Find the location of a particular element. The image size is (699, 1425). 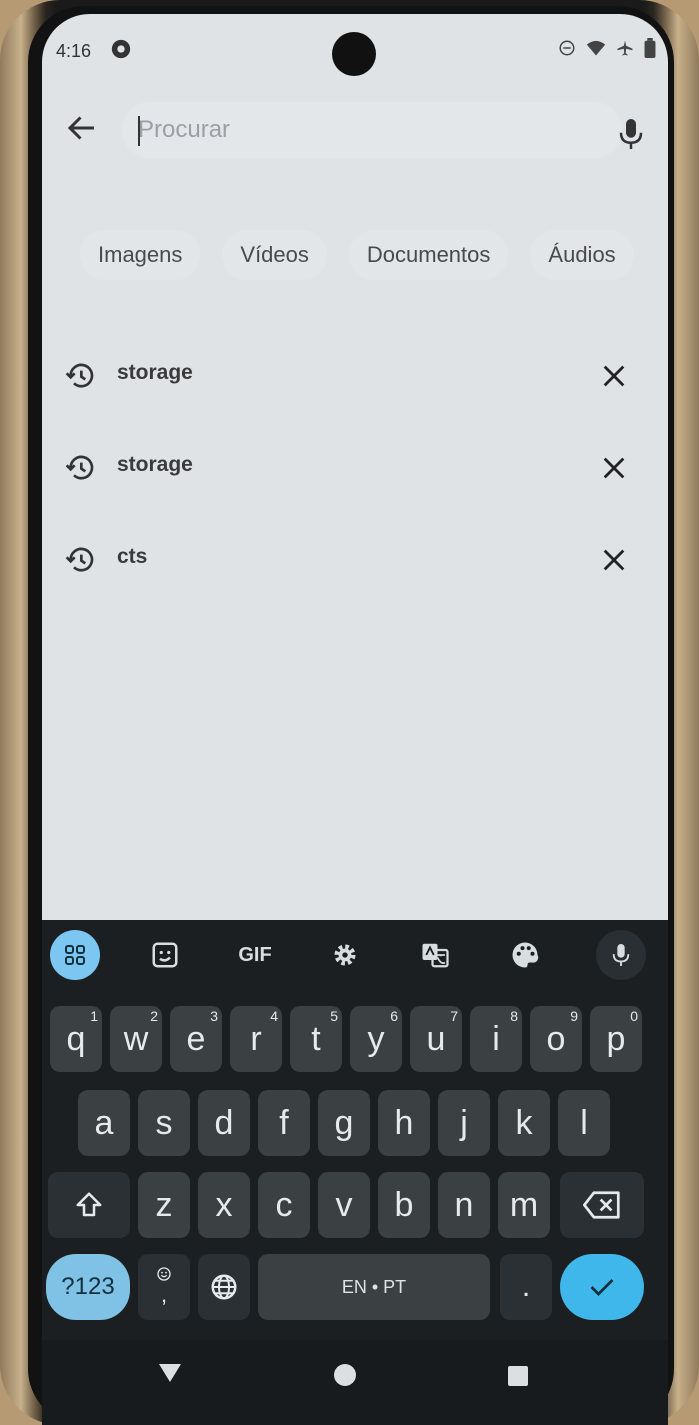

theme-palette-icon is located at coordinates (525, 955).